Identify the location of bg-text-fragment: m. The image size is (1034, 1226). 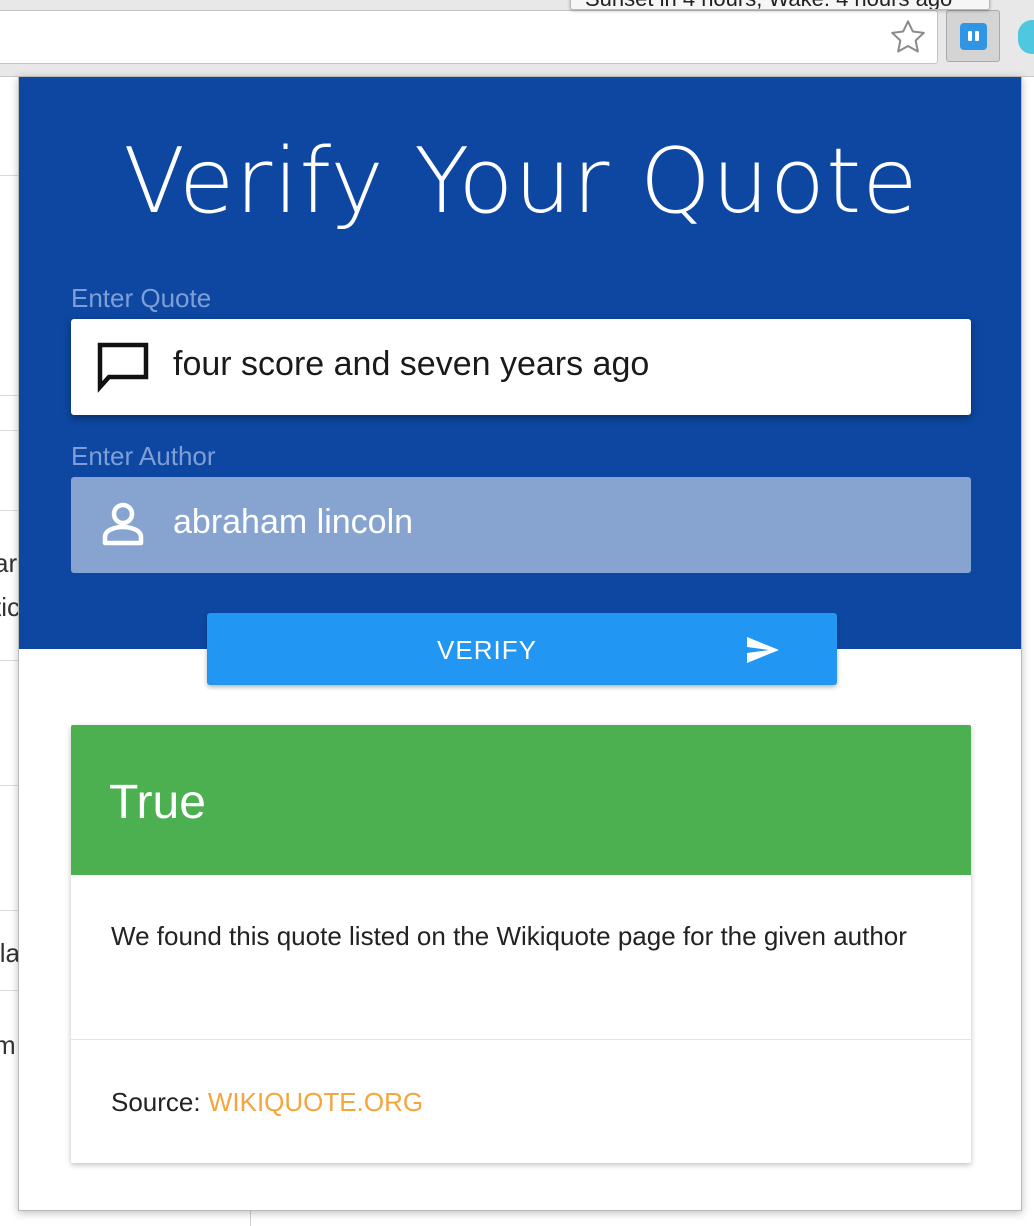
(8, 1045).